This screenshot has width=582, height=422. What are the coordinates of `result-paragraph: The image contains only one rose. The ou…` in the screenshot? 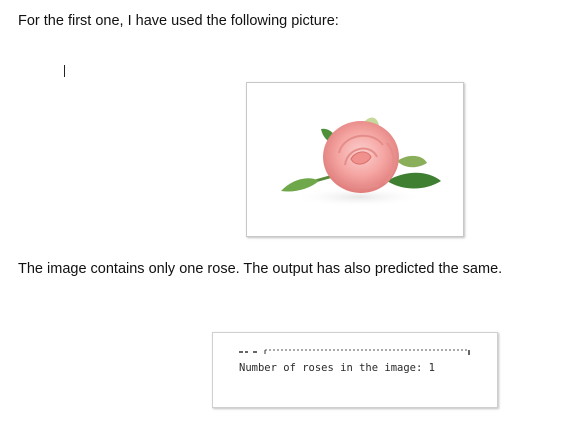 It's located at (260, 269).